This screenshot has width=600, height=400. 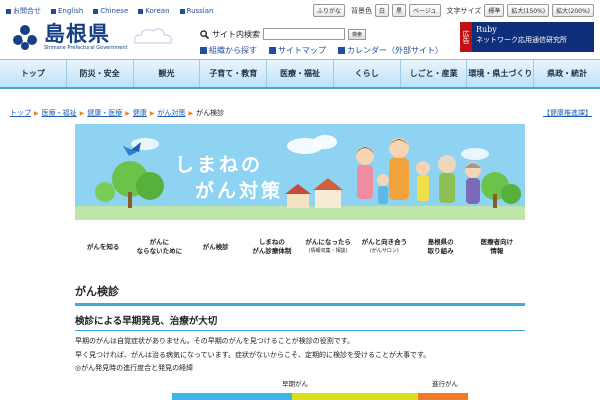 What do you see at coordinates (236, 34) in the screenshot?
I see `search-label: サイト内検索` at bounding box center [236, 34].